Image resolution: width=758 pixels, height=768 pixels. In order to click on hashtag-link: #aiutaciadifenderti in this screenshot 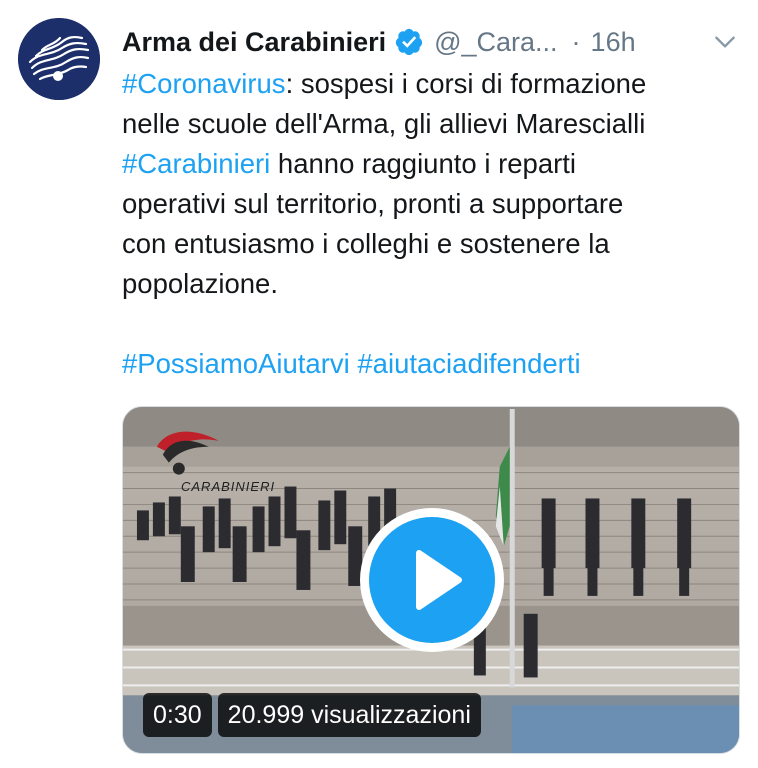, I will do `click(468, 363)`.